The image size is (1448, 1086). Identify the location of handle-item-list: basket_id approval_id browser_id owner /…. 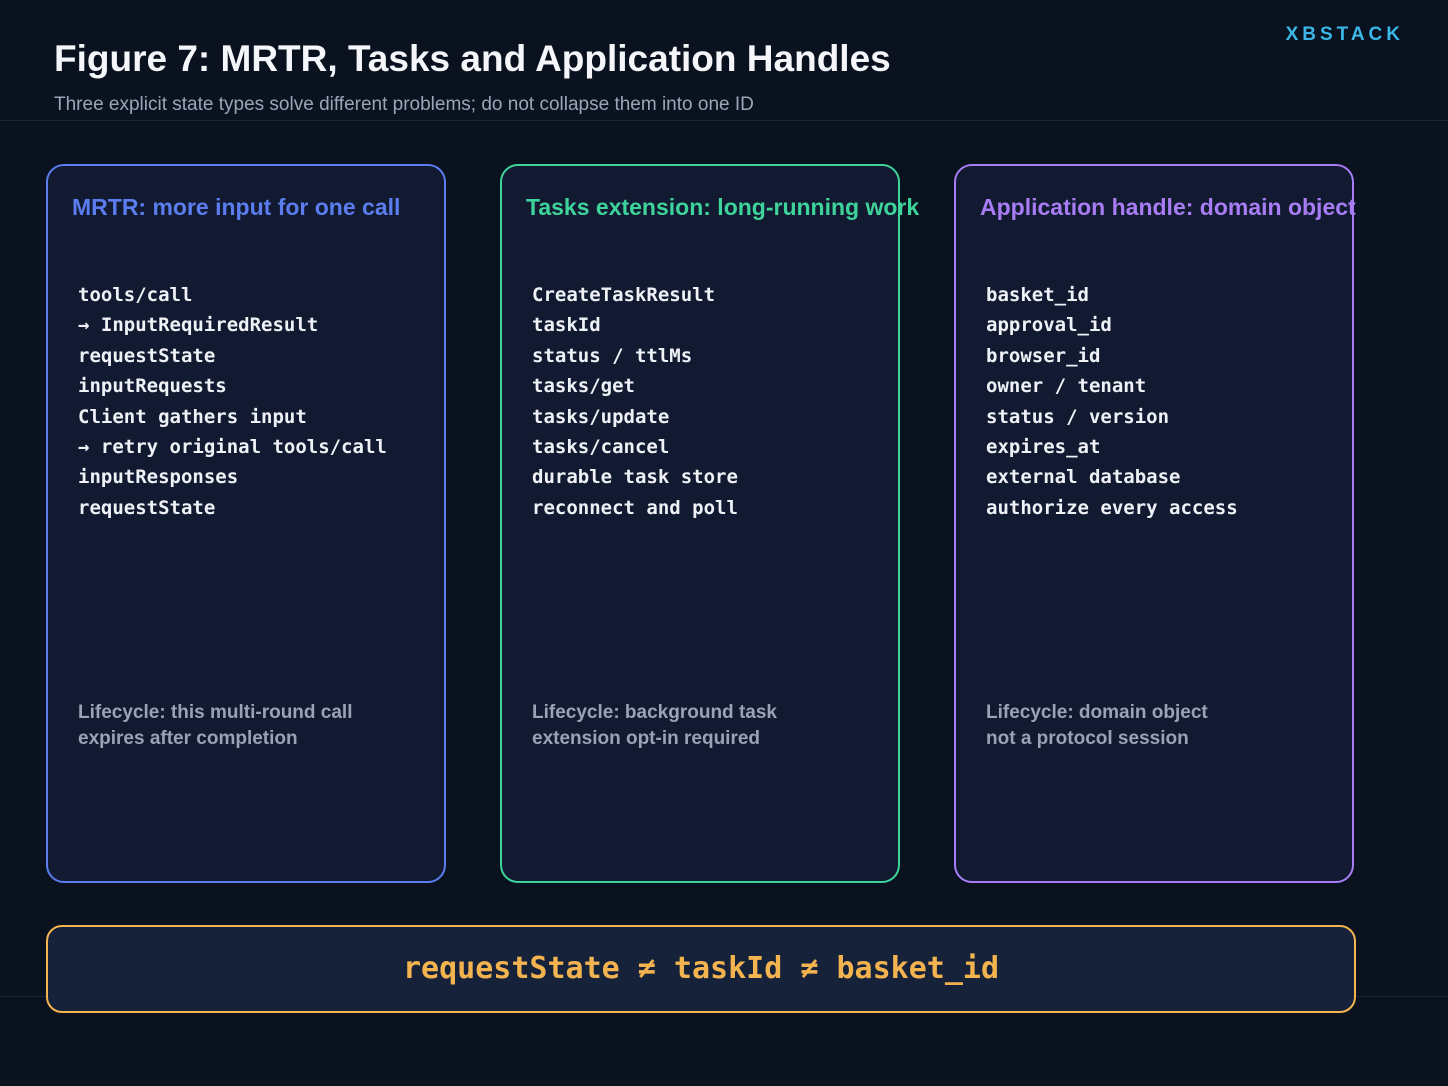
(1112, 401).